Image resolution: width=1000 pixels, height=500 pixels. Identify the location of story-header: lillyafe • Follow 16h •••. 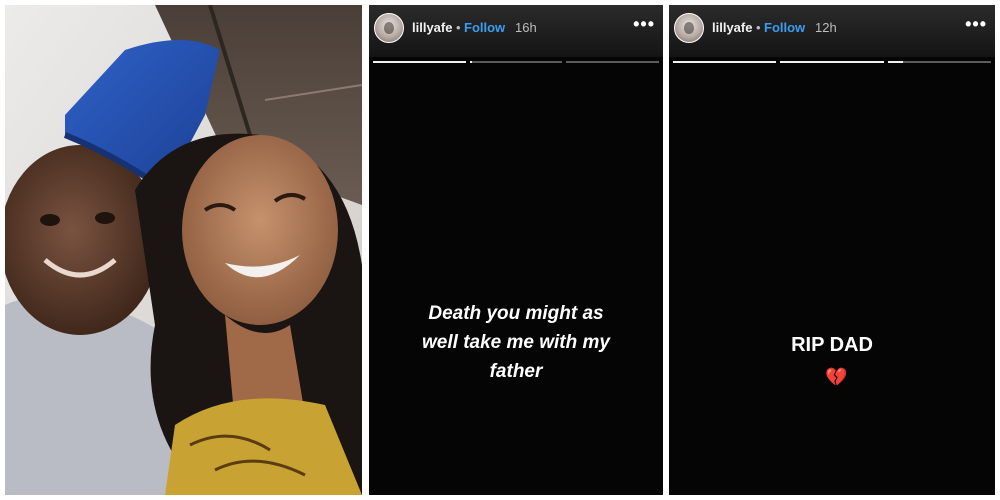
(516, 31).